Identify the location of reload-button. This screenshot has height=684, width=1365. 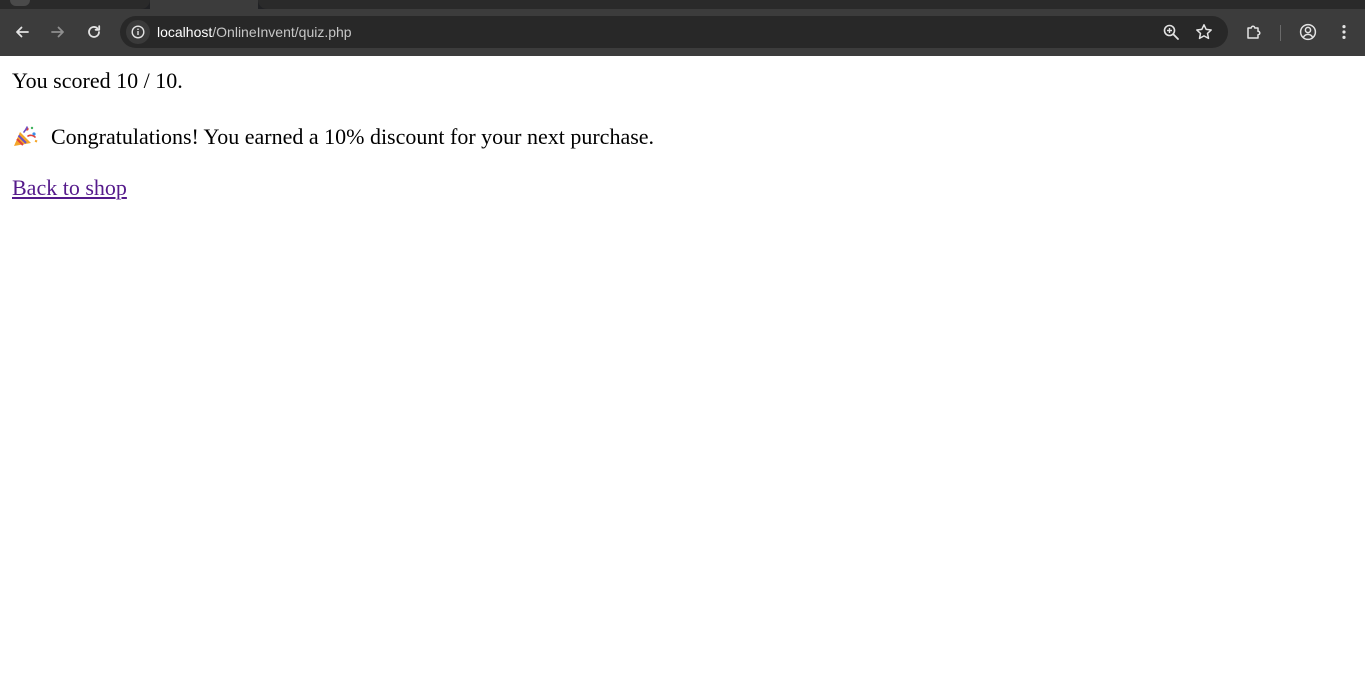
(94, 32).